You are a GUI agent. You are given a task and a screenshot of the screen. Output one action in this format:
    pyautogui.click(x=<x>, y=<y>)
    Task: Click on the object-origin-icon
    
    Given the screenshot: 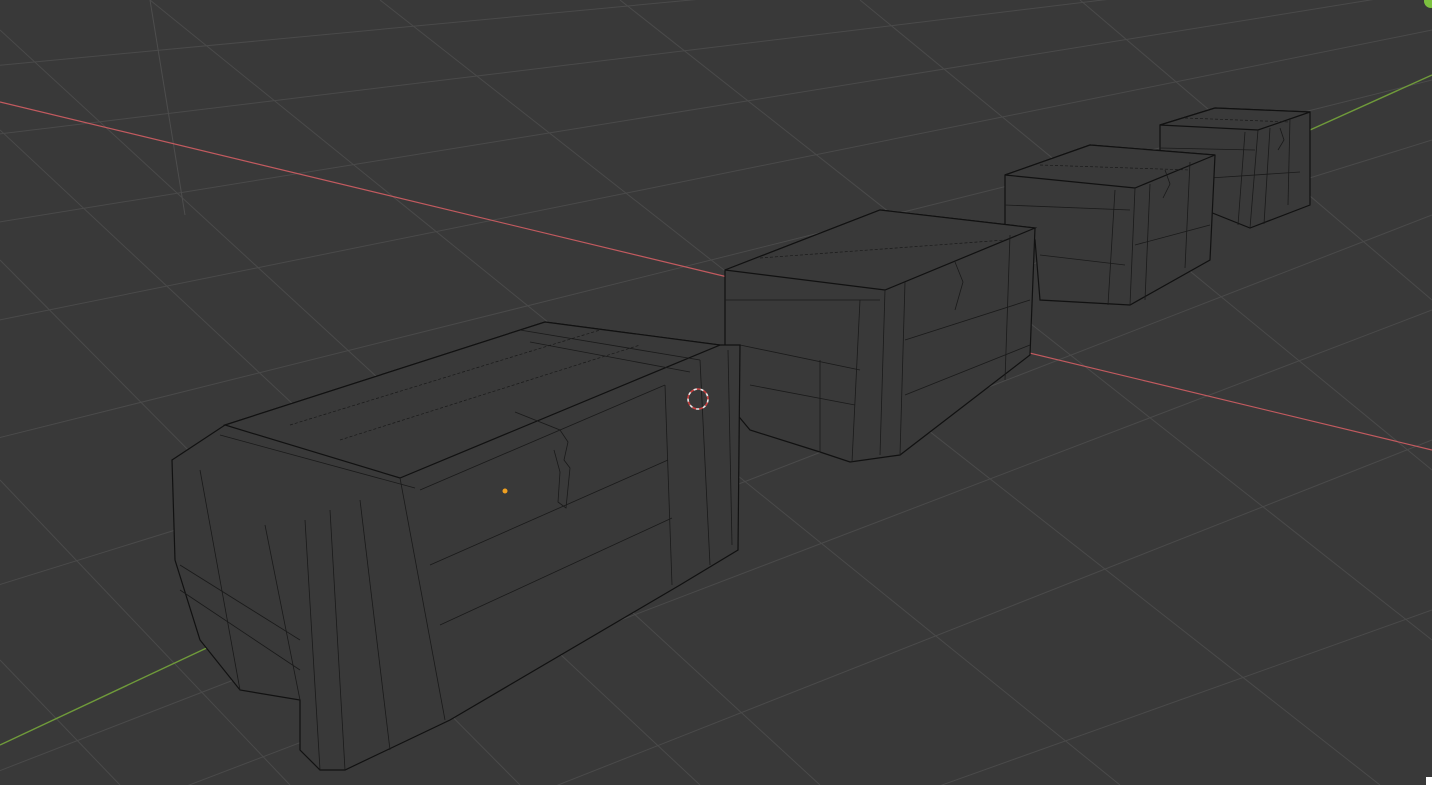 What is the action you would take?
    pyautogui.click(x=505, y=491)
    